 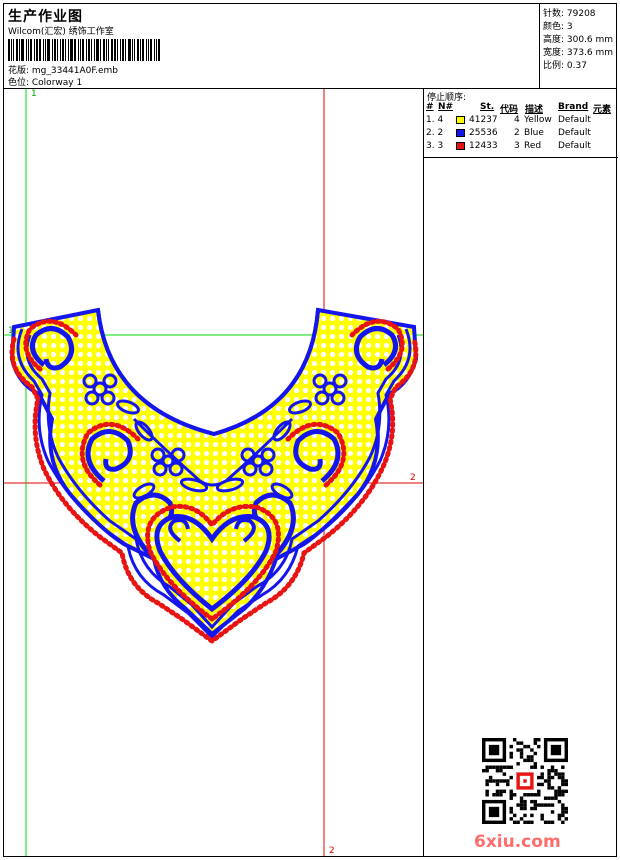 What do you see at coordinates (483, 120) in the screenshot?
I see `row-stitches: 41237` at bounding box center [483, 120].